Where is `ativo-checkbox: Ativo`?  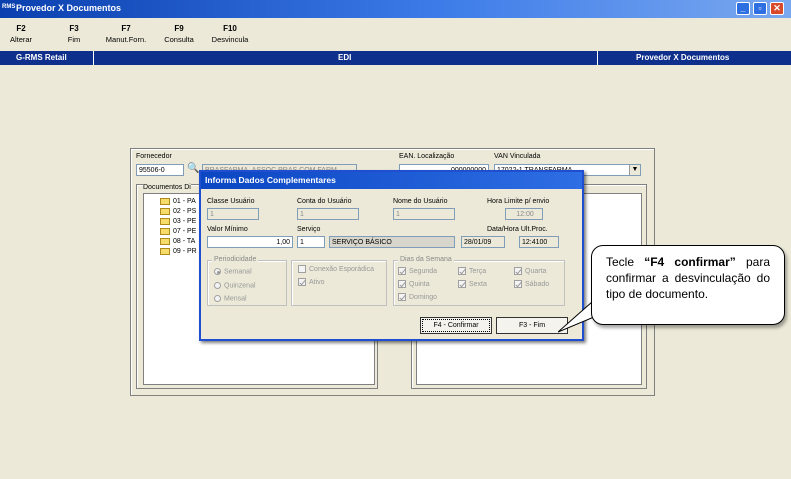
ativo-checkbox: Ativo is located at coordinates (311, 282).